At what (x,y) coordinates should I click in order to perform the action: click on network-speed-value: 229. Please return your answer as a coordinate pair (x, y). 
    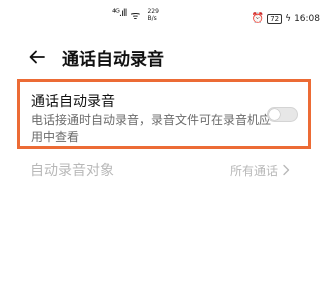
    Looking at the image, I should click on (153, 11).